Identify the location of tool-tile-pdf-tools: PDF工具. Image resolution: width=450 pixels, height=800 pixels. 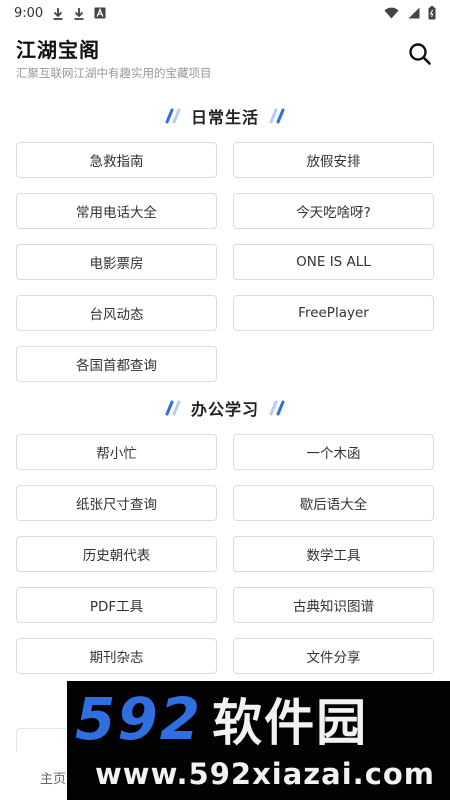
(116, 605).